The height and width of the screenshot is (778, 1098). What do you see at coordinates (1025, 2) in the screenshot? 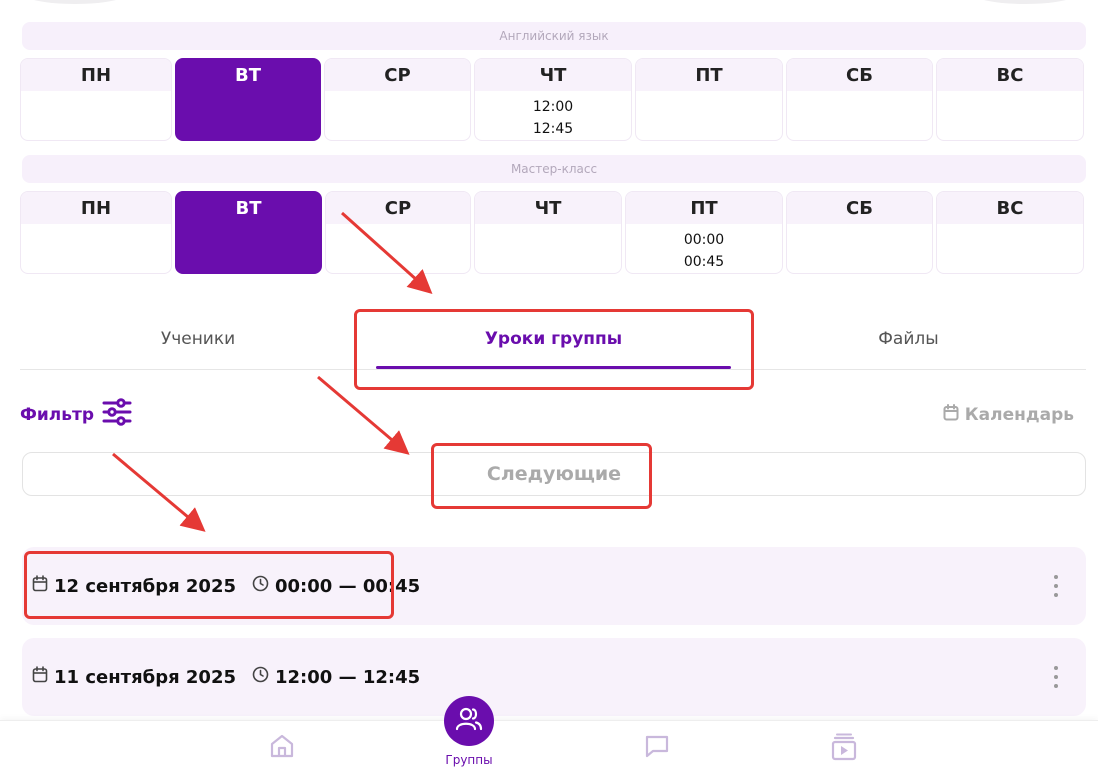
I see `partial-element-right` at bounding box center [1025, 2].